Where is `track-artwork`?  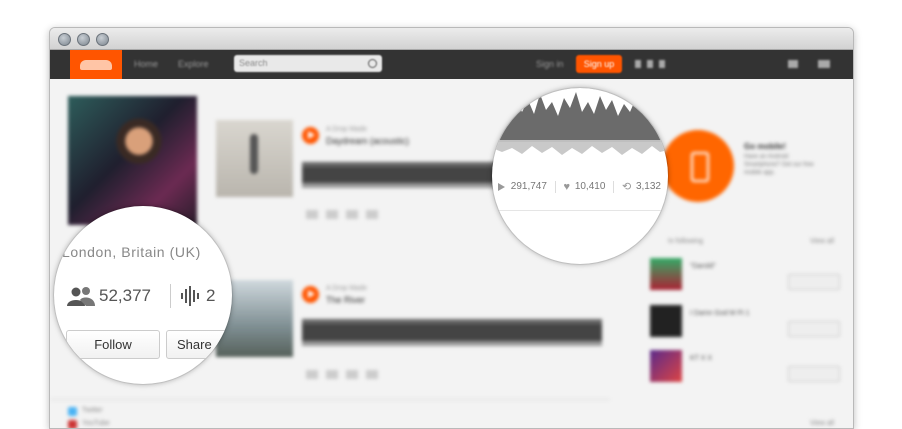 track-artwork is located at coordinates (254, 158).